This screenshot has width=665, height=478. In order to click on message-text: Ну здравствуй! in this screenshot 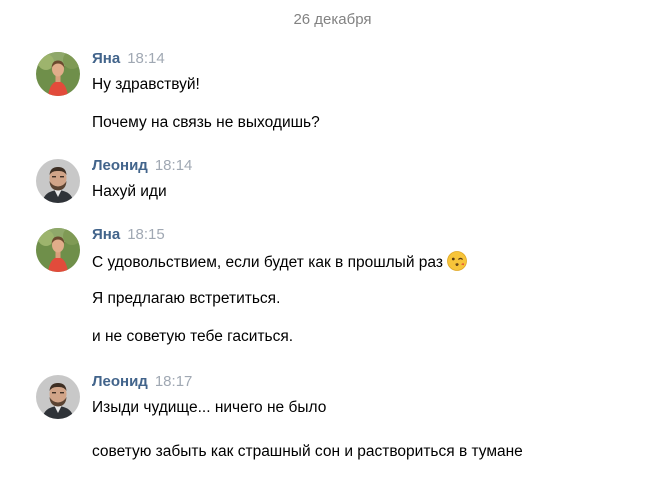, I will do `click(146, 84)`.